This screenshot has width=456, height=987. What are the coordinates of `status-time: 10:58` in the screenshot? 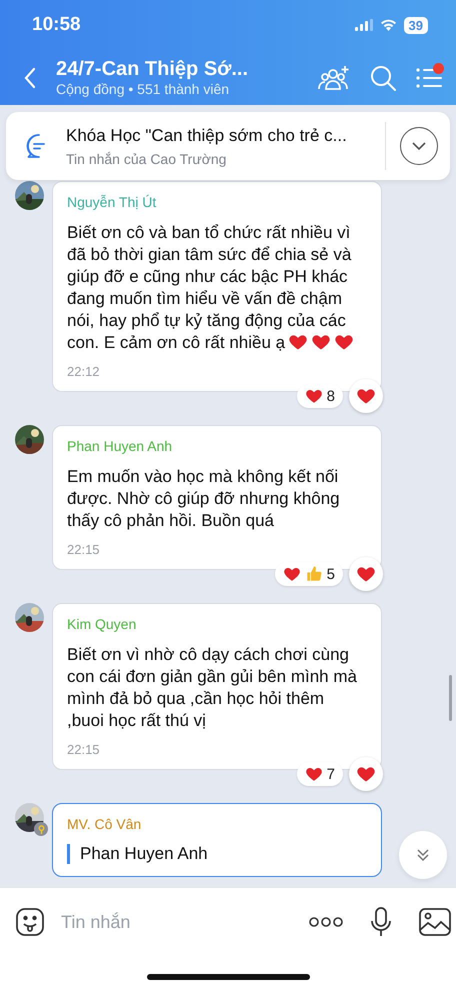 It's located at (56, 25).